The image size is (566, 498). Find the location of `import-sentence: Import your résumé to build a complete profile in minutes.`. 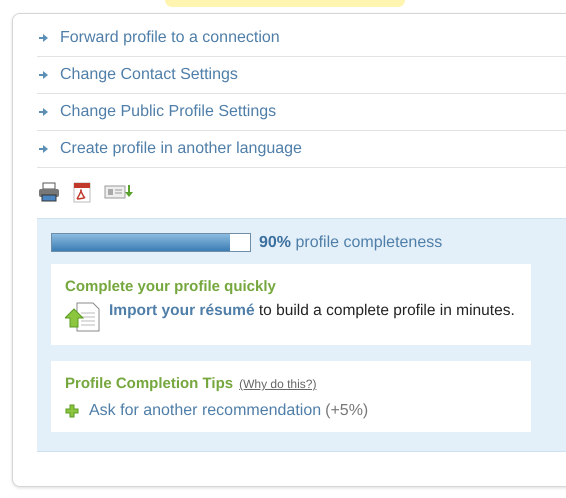

import-sentence: Import your résumé to build a complete profile in minutes. is located at coordinates (312, 311).